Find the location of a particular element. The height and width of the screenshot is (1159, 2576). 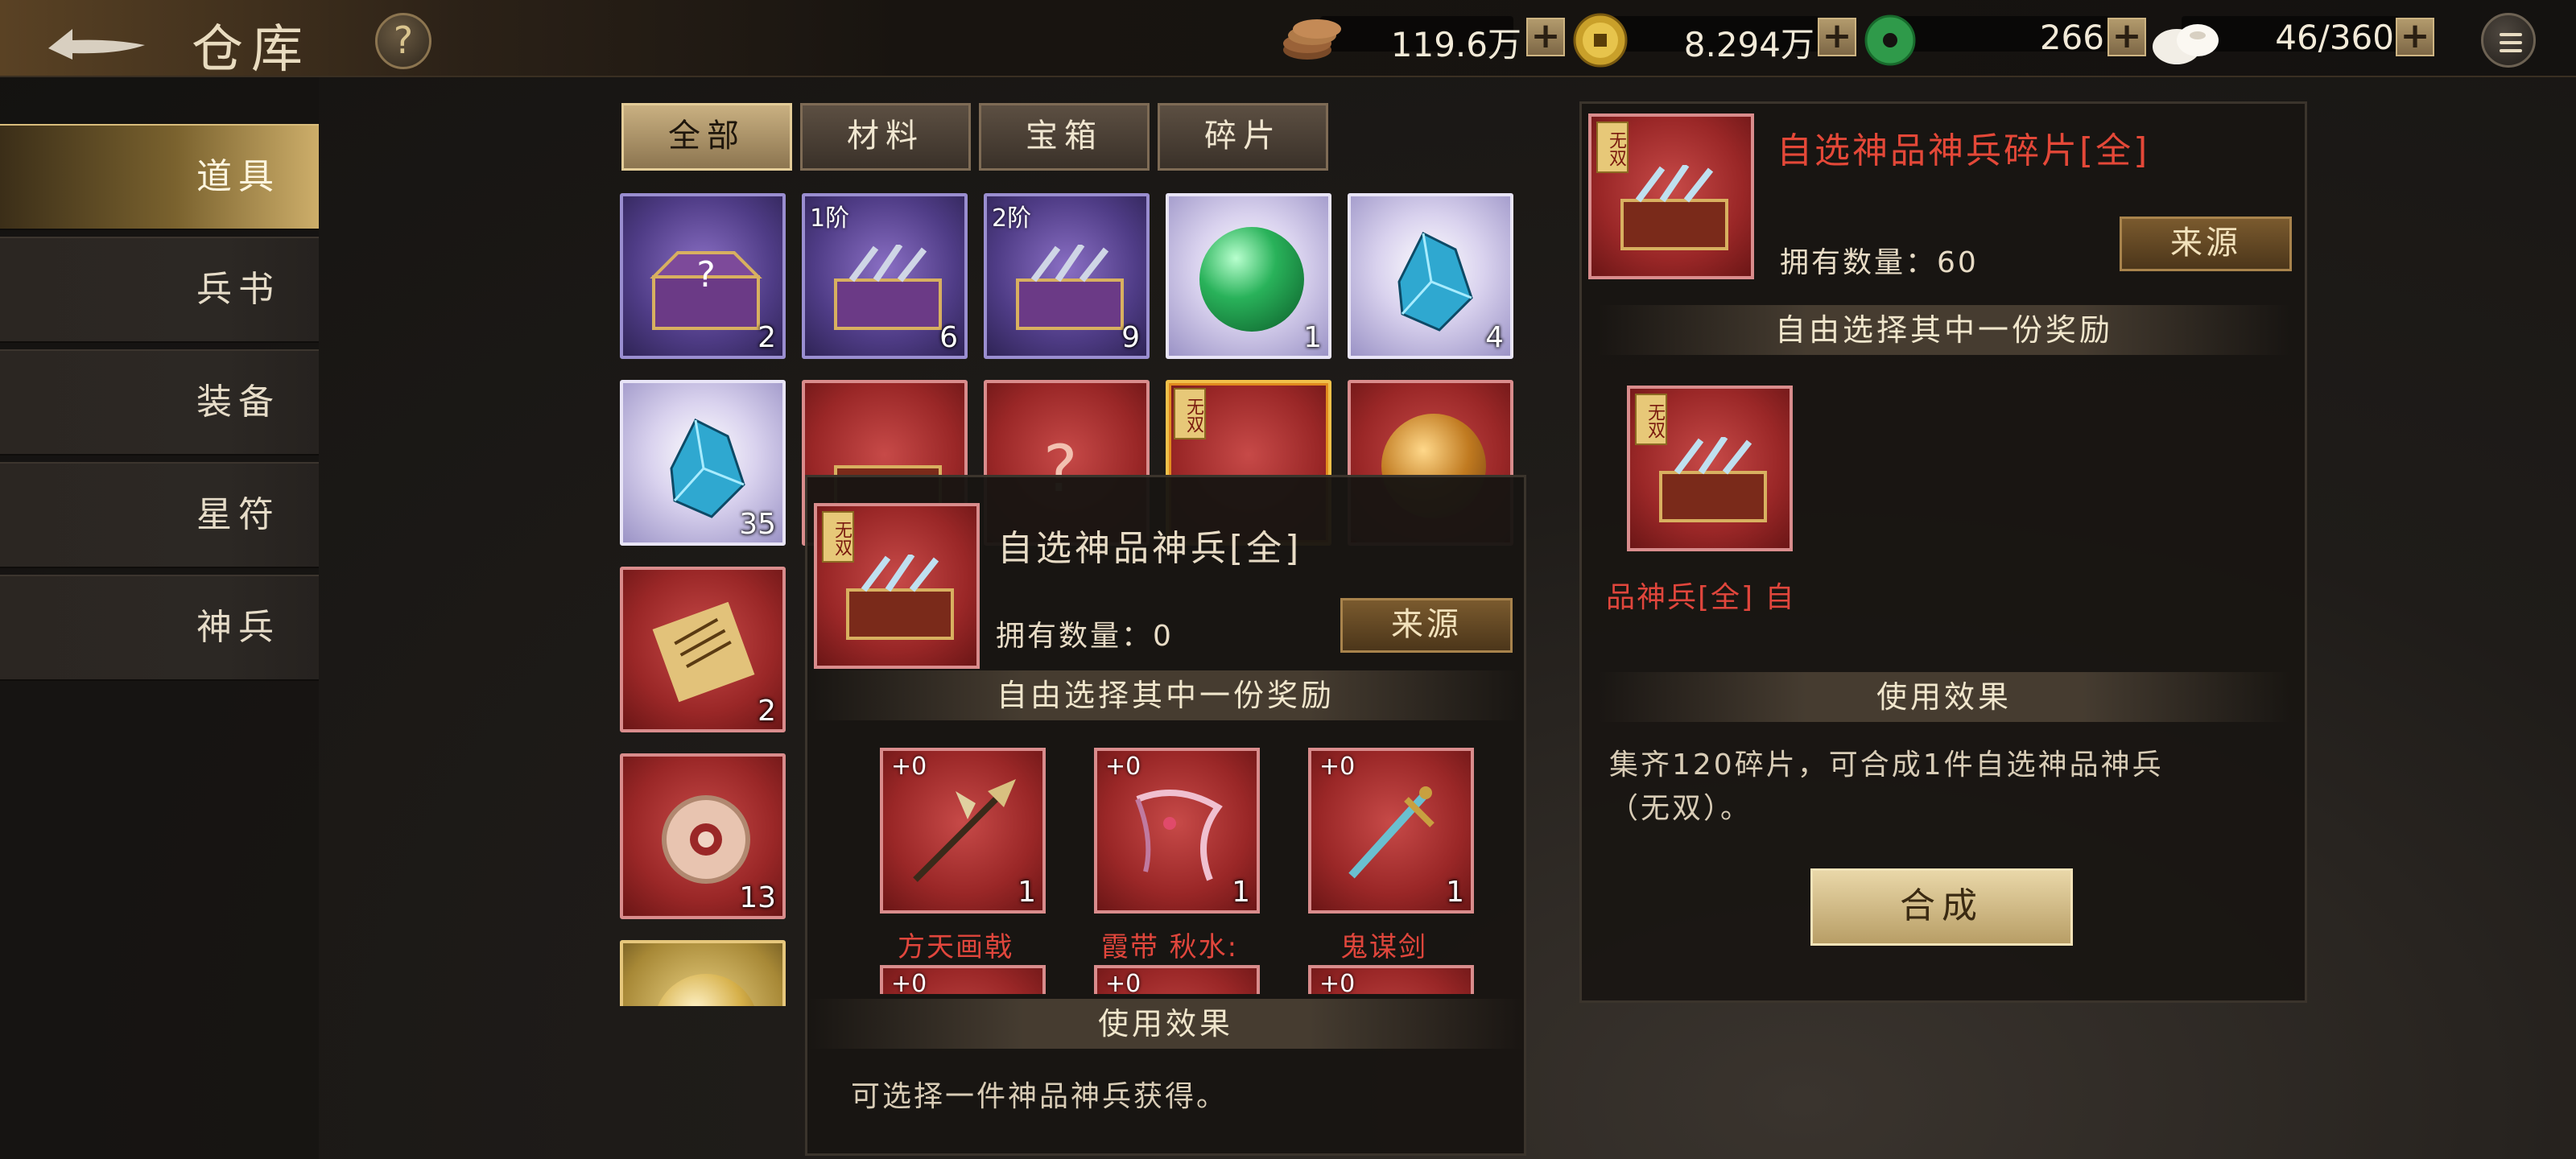

compose-button: 合成 is located at coordinates (1941, 907).